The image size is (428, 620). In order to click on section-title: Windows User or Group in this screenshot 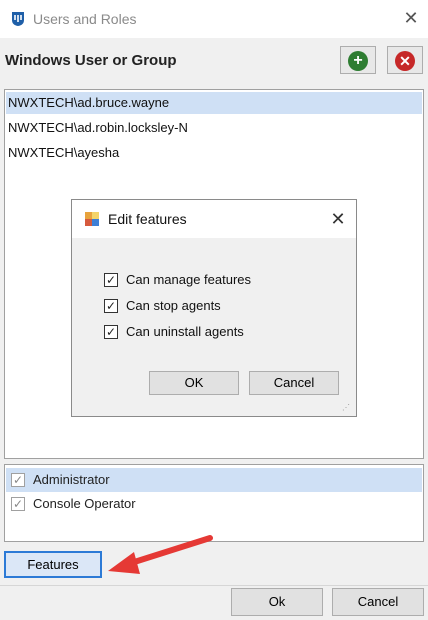, I will do `click(91, 60)`.